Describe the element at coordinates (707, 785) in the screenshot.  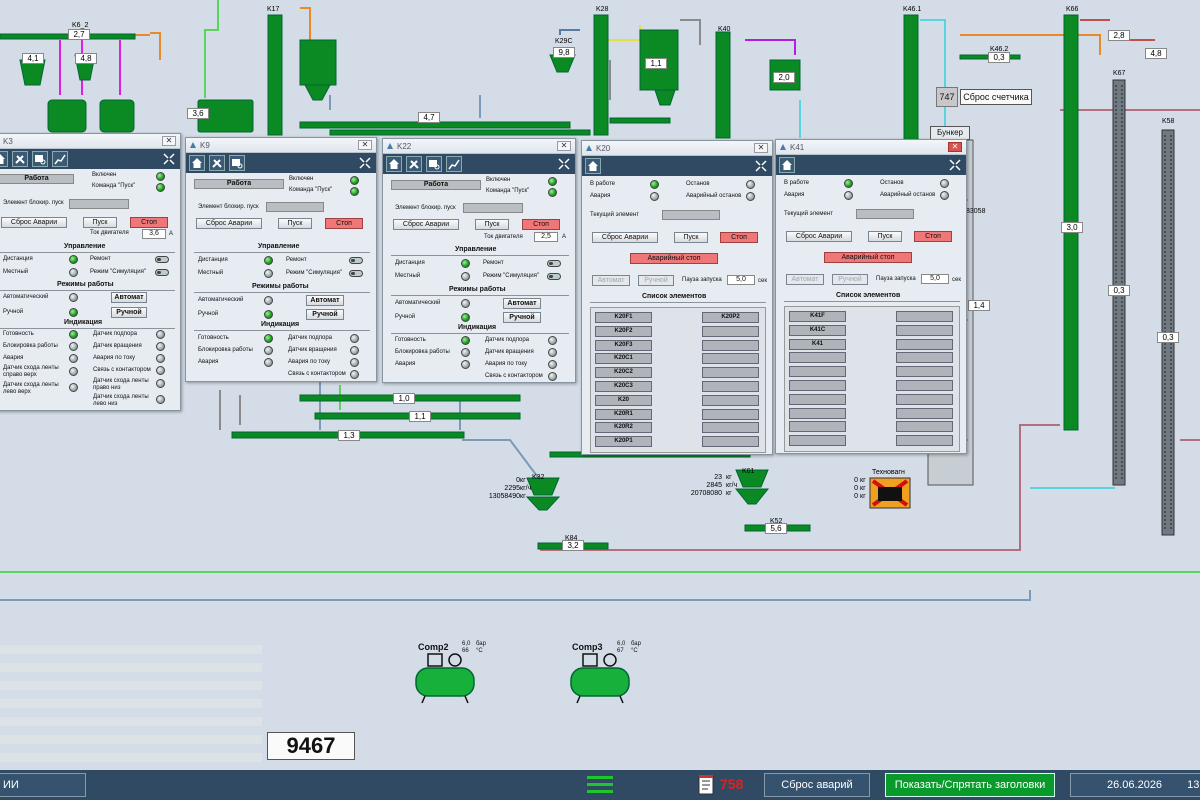
I see `alarm-log-icon` at that location.